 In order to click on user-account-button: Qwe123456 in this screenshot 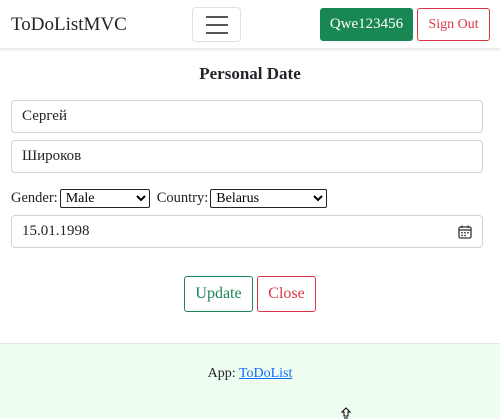, I will do `click(366, 24)`.